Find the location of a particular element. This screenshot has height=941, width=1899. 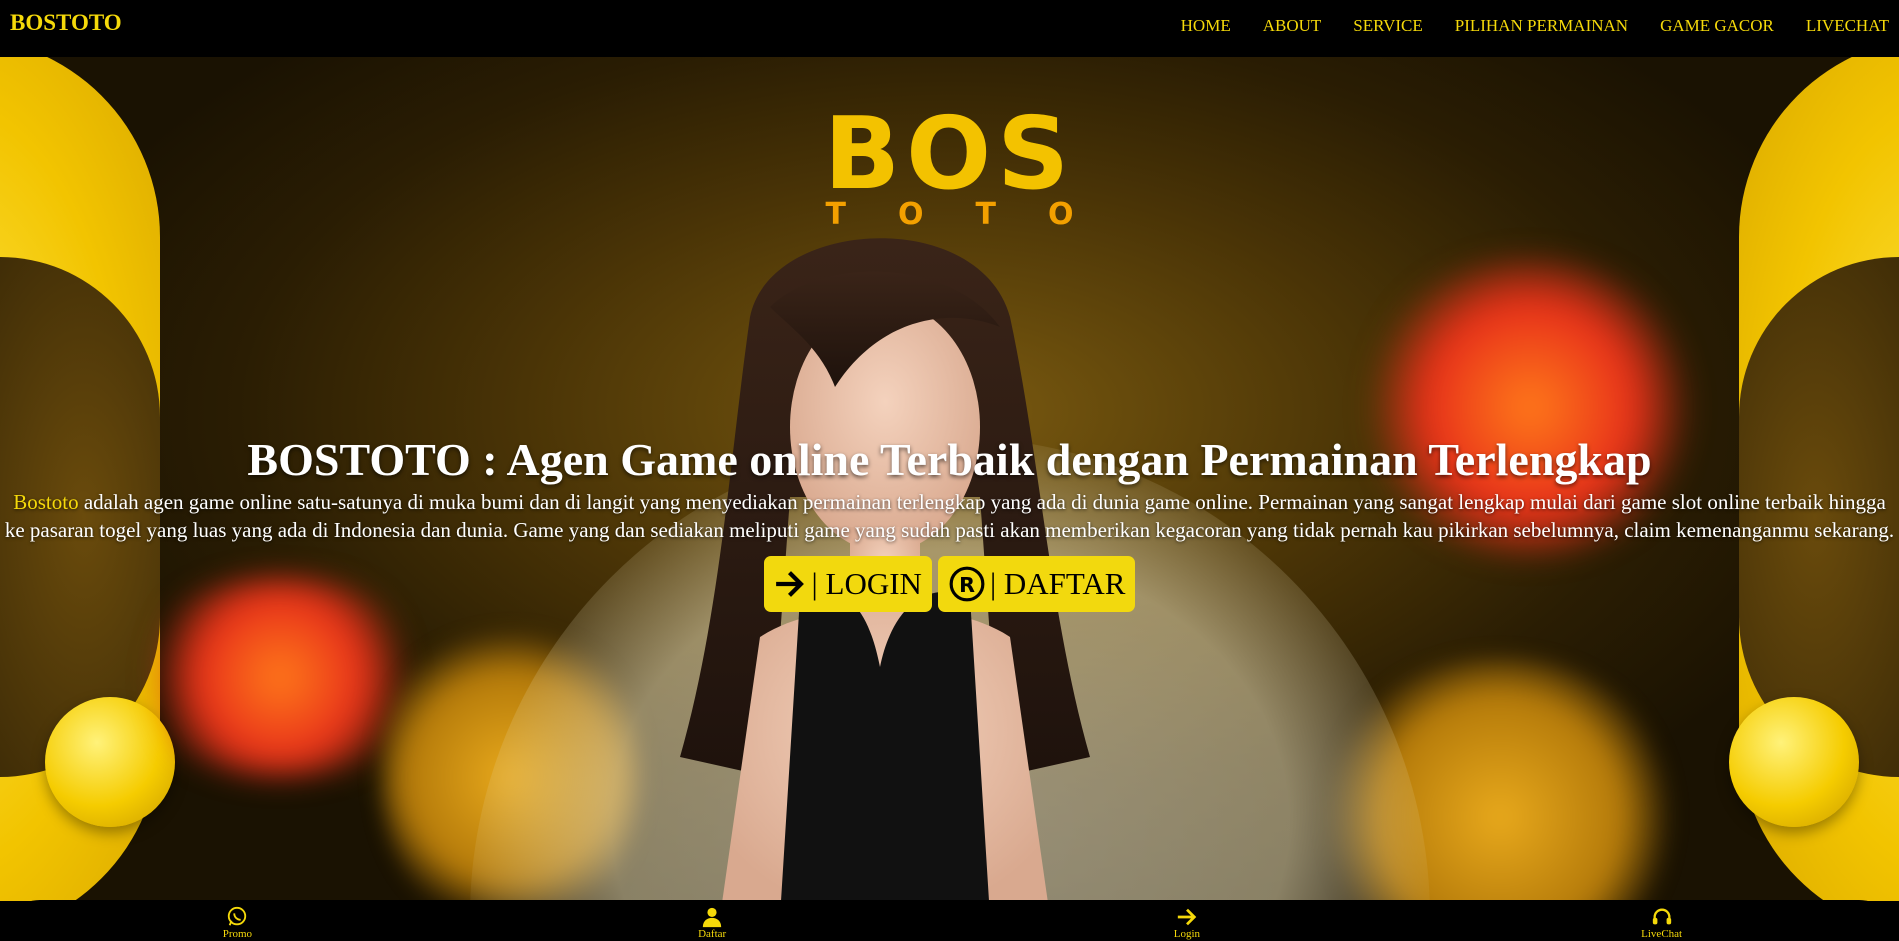

login-button-label: | LOGIN is located at coordinates (866, 583).